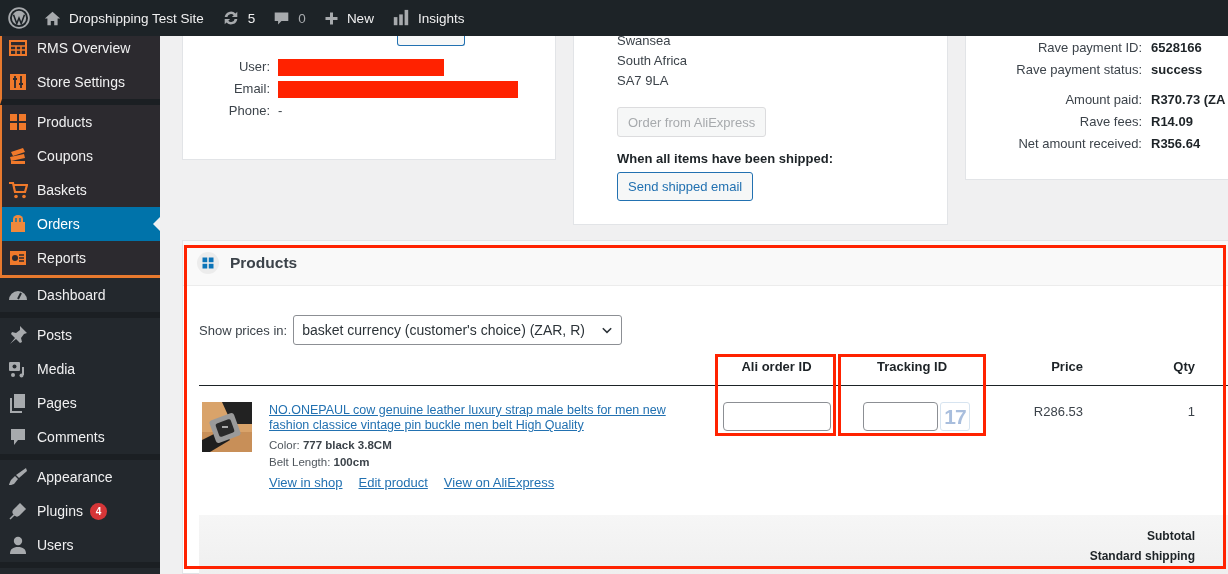 Image resolution: width=1228 pixels, height=574 pixels. I want to click on sidebar-item: Coupons, so click(81, 156).